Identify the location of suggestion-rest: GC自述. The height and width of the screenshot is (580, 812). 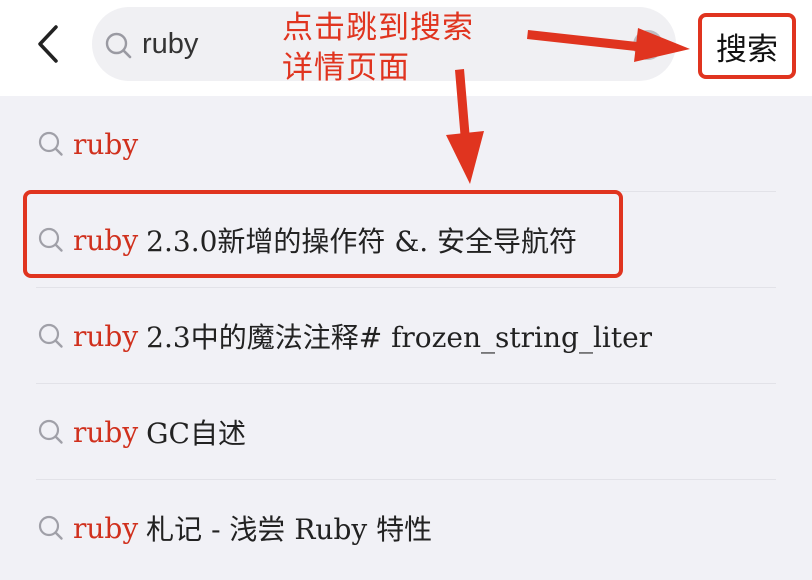
(196, 433).